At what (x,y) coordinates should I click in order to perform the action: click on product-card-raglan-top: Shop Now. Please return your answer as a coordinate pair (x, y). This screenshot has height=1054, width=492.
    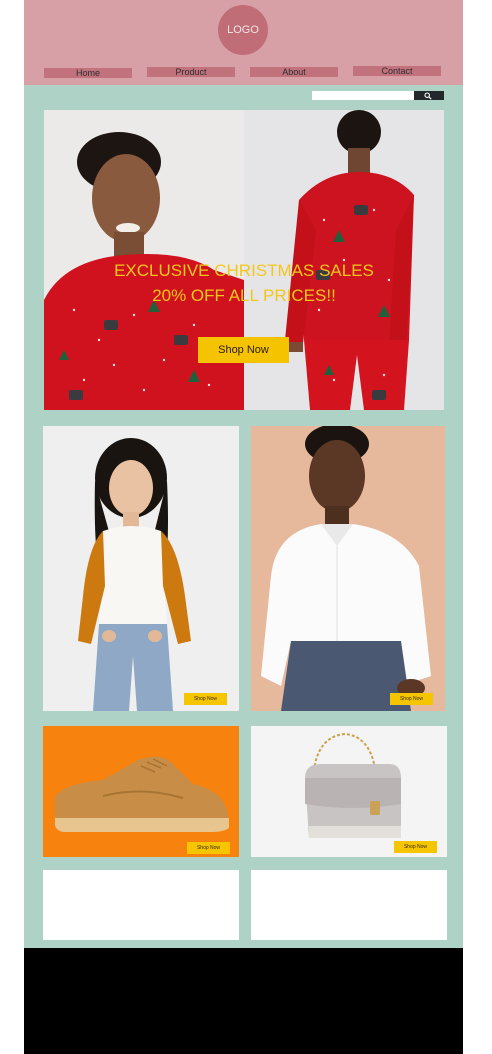
    Looking at the image, I should click on (141, 568).